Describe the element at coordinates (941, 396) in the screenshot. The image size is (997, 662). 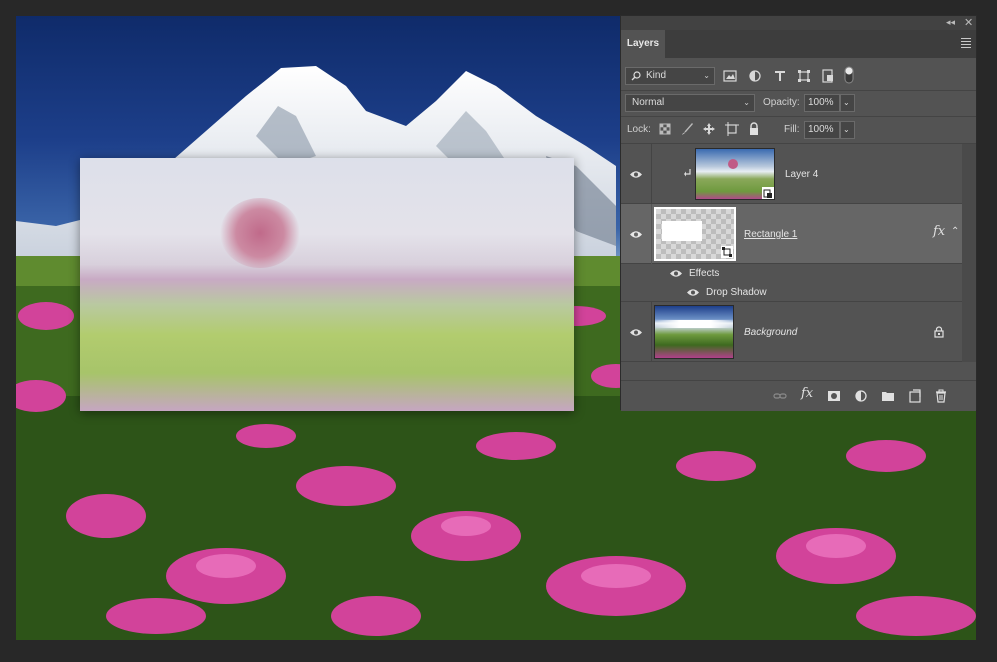
I see `delete-layer-icon` at that location.